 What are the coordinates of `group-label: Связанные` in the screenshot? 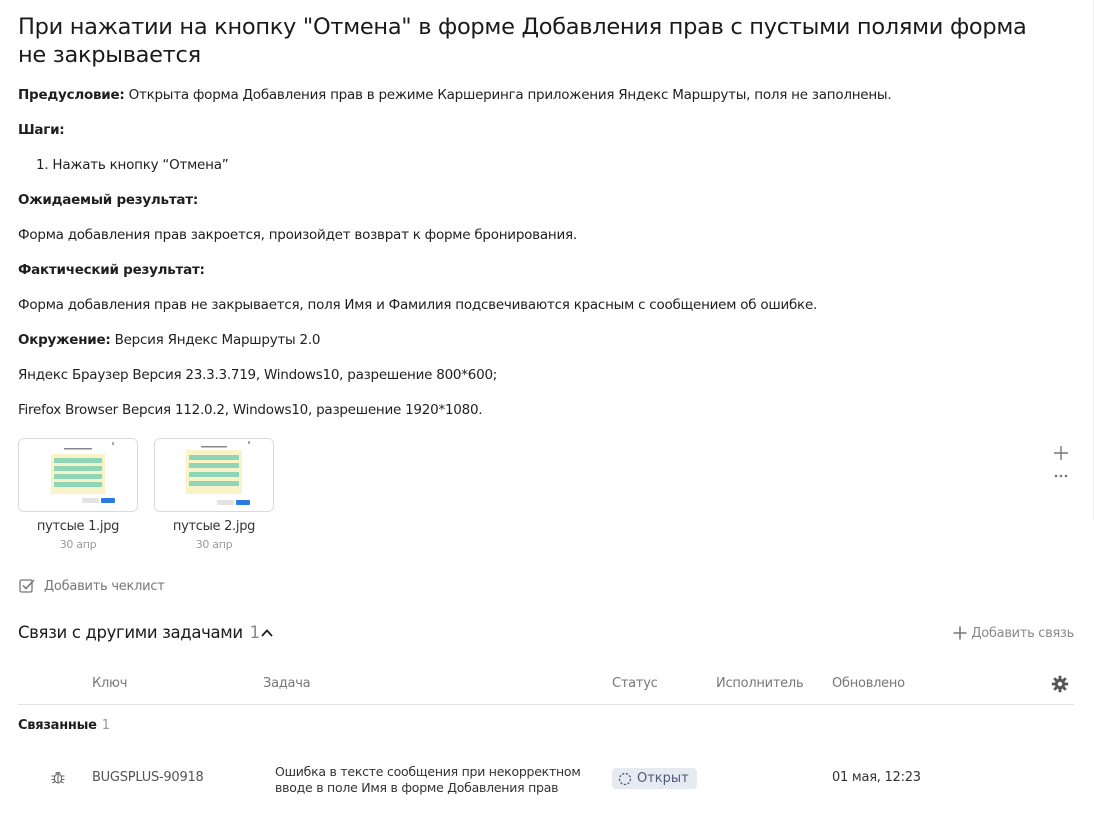 It's located at (57, 725).